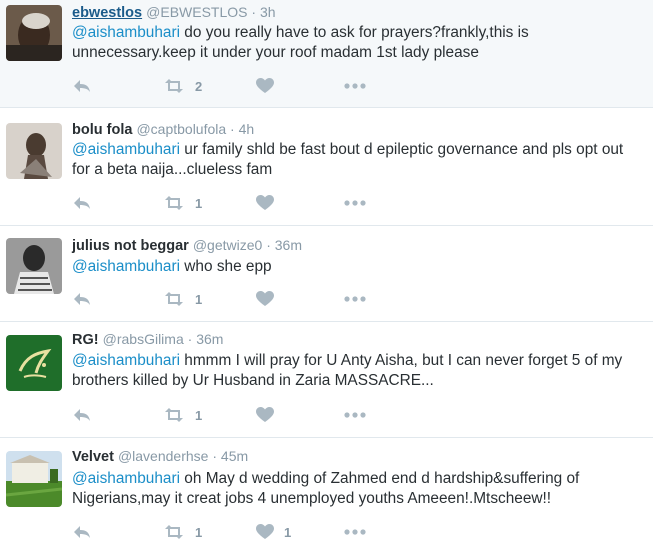 The height and width of the screenshot is (551, 653). I want to click on timestamp: 45m, so click(234, 456).